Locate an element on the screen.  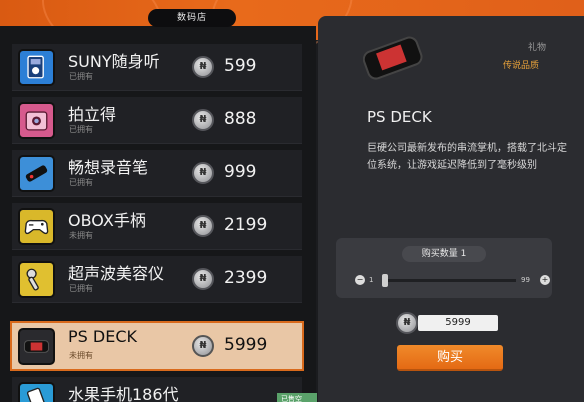
item-price: 999 is located at coordinates (240, 172).